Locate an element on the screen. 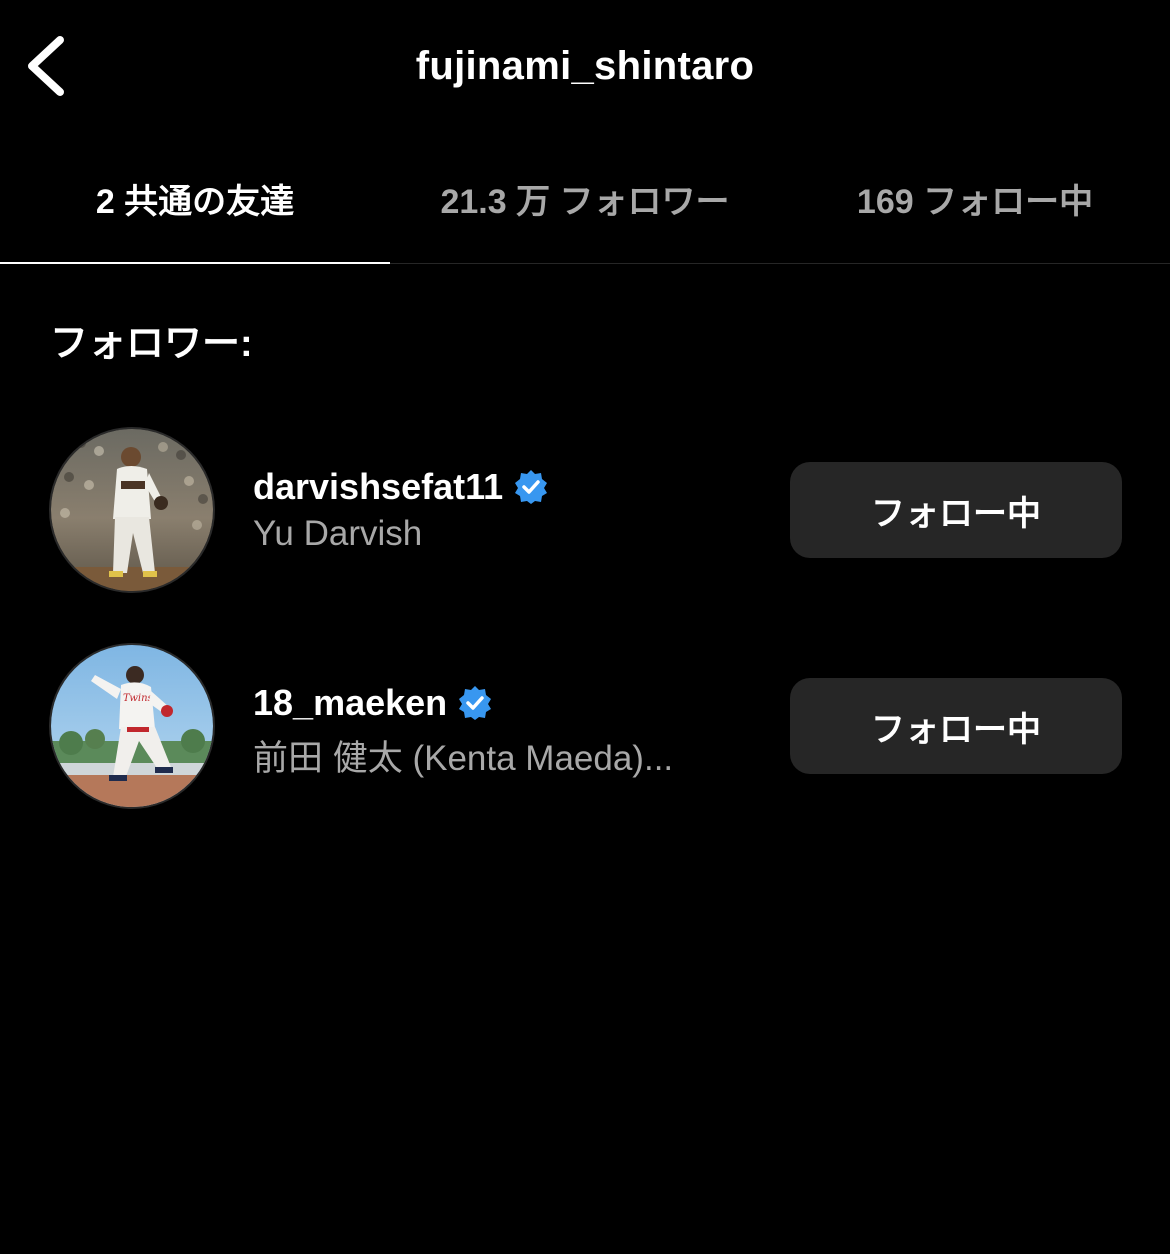  tab-following: 169 フォロー中 is located at coordinates (975, 206).